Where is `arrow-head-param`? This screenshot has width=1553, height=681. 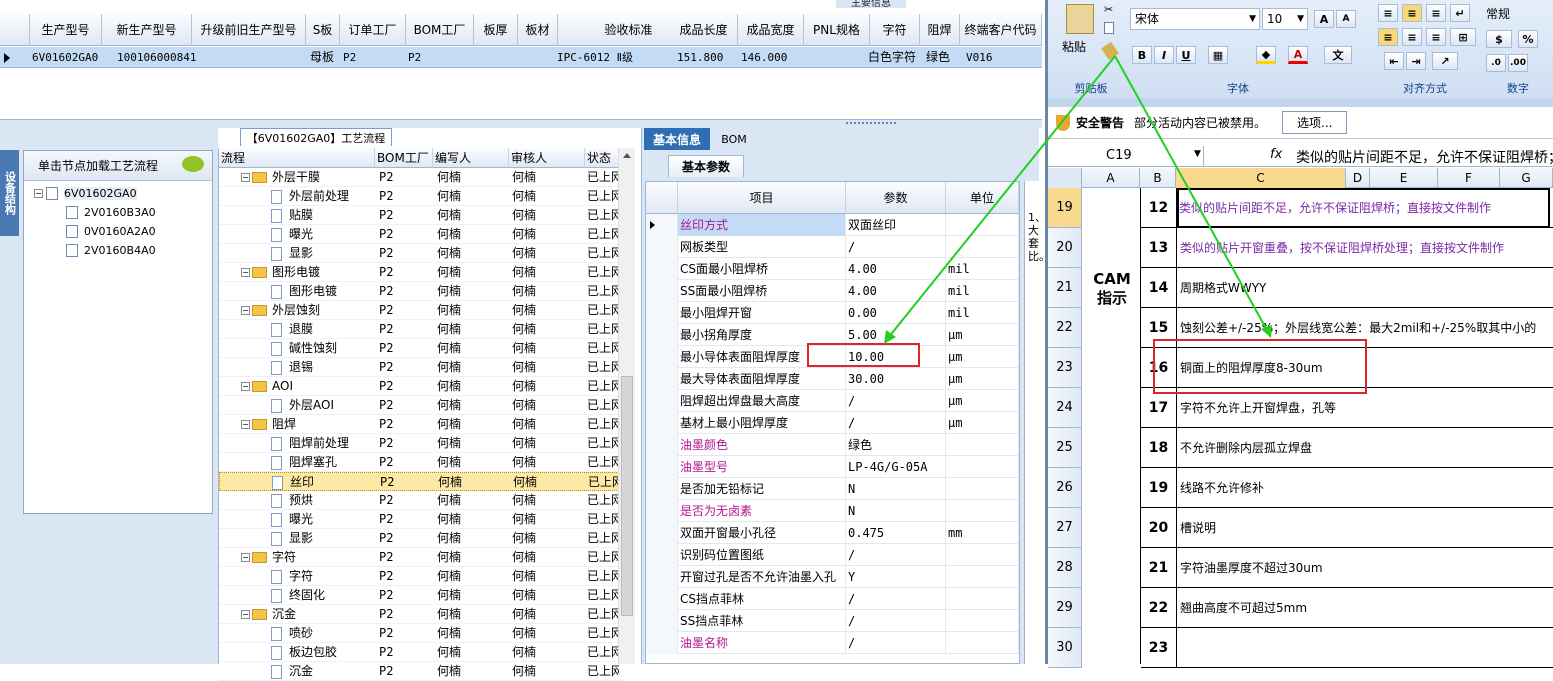 arrow-head-param is located at coordinates (890, 337).